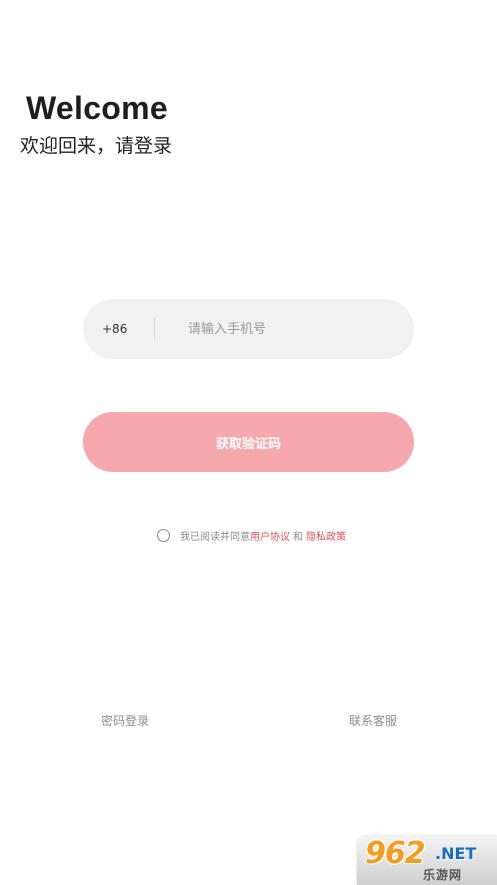 The image size is (497, 885). Describe the element at coordinates (373, 720) in the screenshot. I see `contact-service-link: 联系客服` at that location.